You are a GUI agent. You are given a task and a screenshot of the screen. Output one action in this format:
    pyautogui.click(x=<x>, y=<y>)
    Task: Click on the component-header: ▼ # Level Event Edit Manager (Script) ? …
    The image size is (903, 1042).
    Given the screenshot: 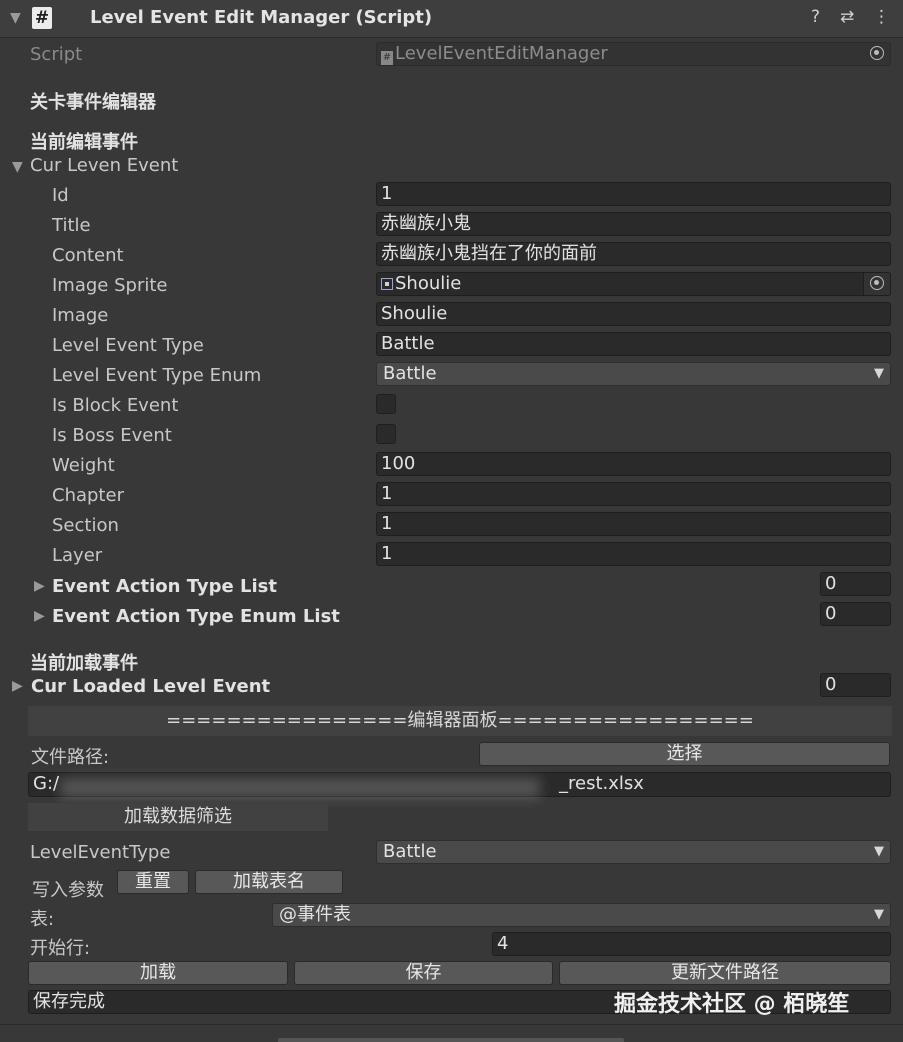 What is the action you would take?
    pyautogui.click(x=451, y=19)
    